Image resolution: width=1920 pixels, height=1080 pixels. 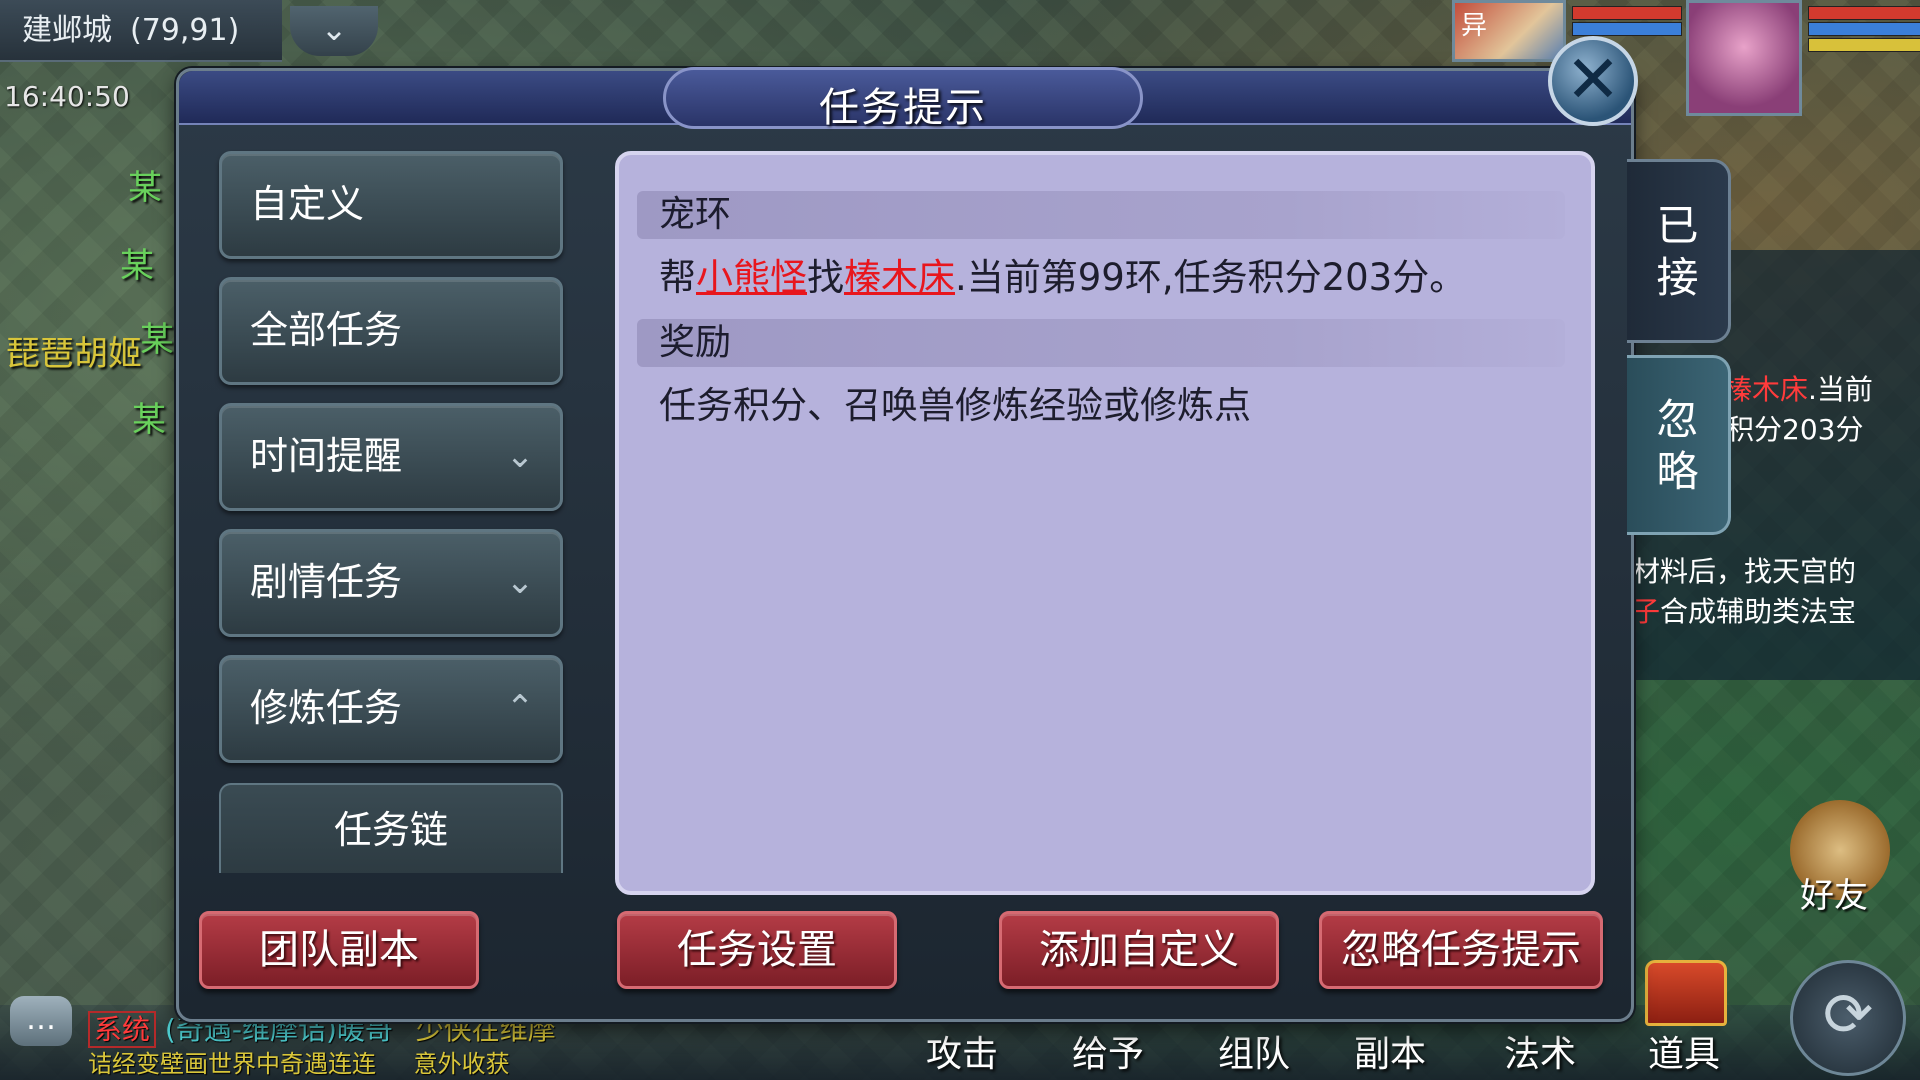 I want to click on map-location-bar: 建邺城 (79,91), so click(x=141, y=31).